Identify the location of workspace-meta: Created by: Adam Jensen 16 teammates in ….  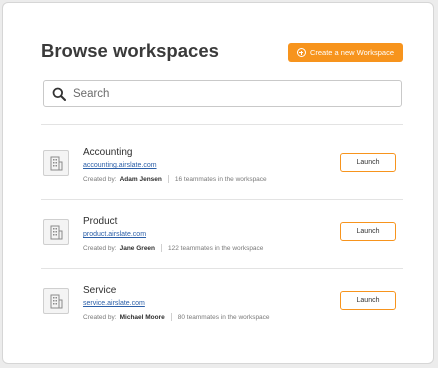
(175, 179).